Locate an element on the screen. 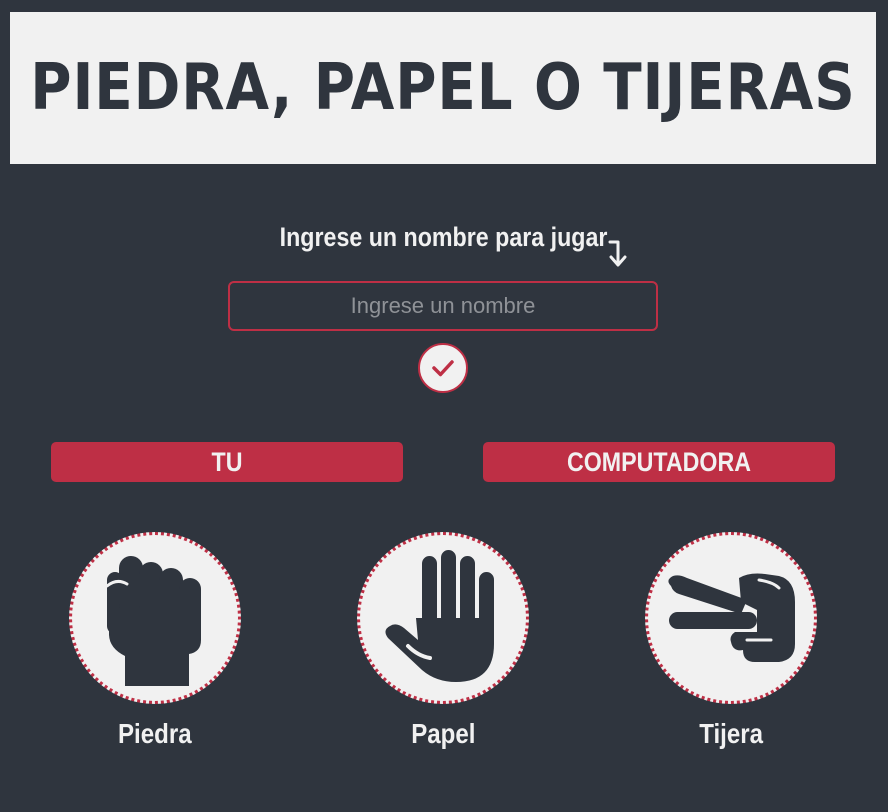 The width and height of the screenshot is (888, 812). choice-paper-label: Papel is located at coordinates (443, 734).